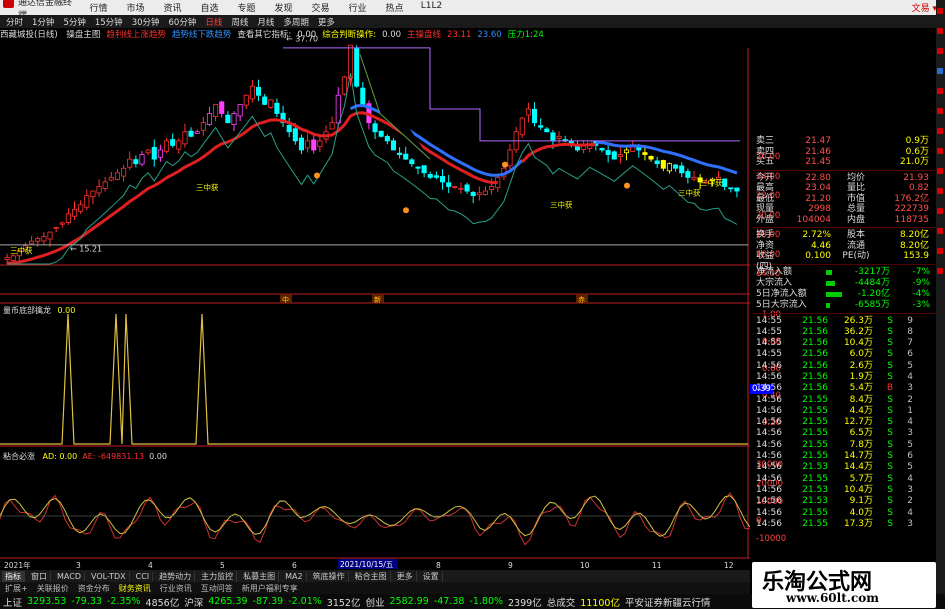  Describe the element at coordinates (910, 467) in the screenshot. I see `trade-count: 5` at that location.